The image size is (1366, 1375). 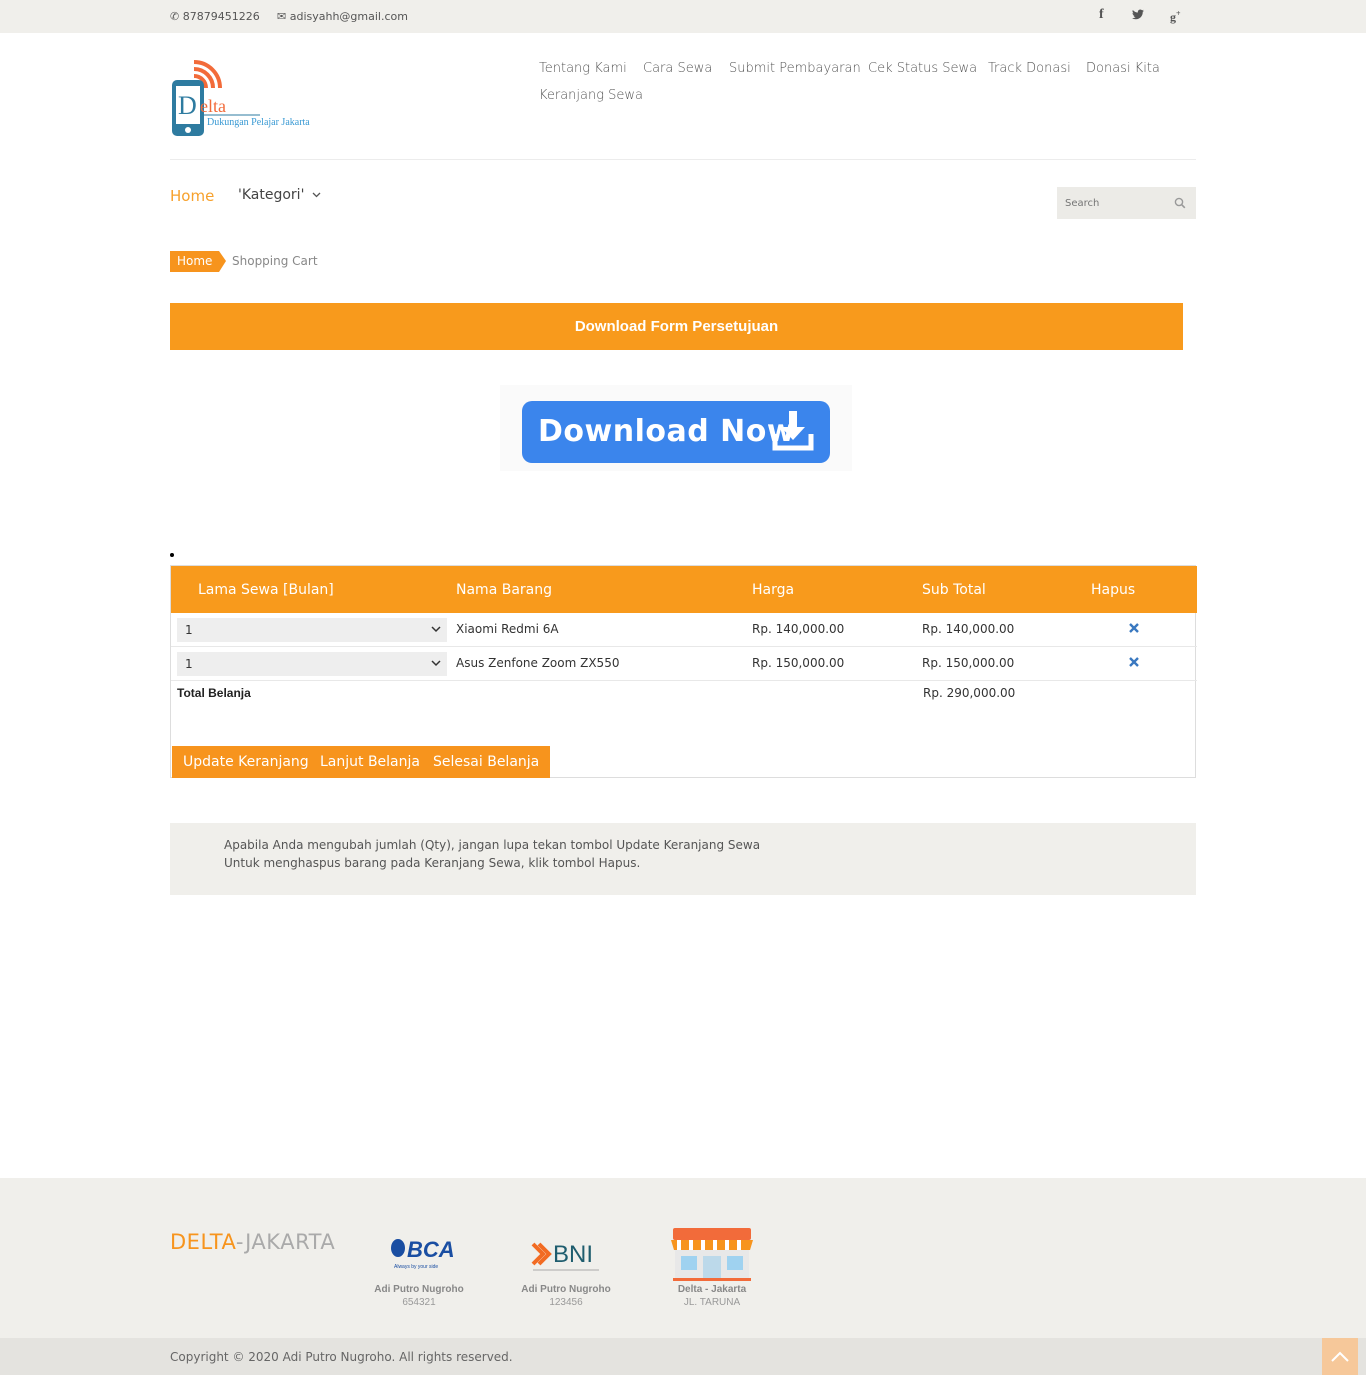 I want to click on store-address: JL. TARUNA, so click(x=712, y=1302).